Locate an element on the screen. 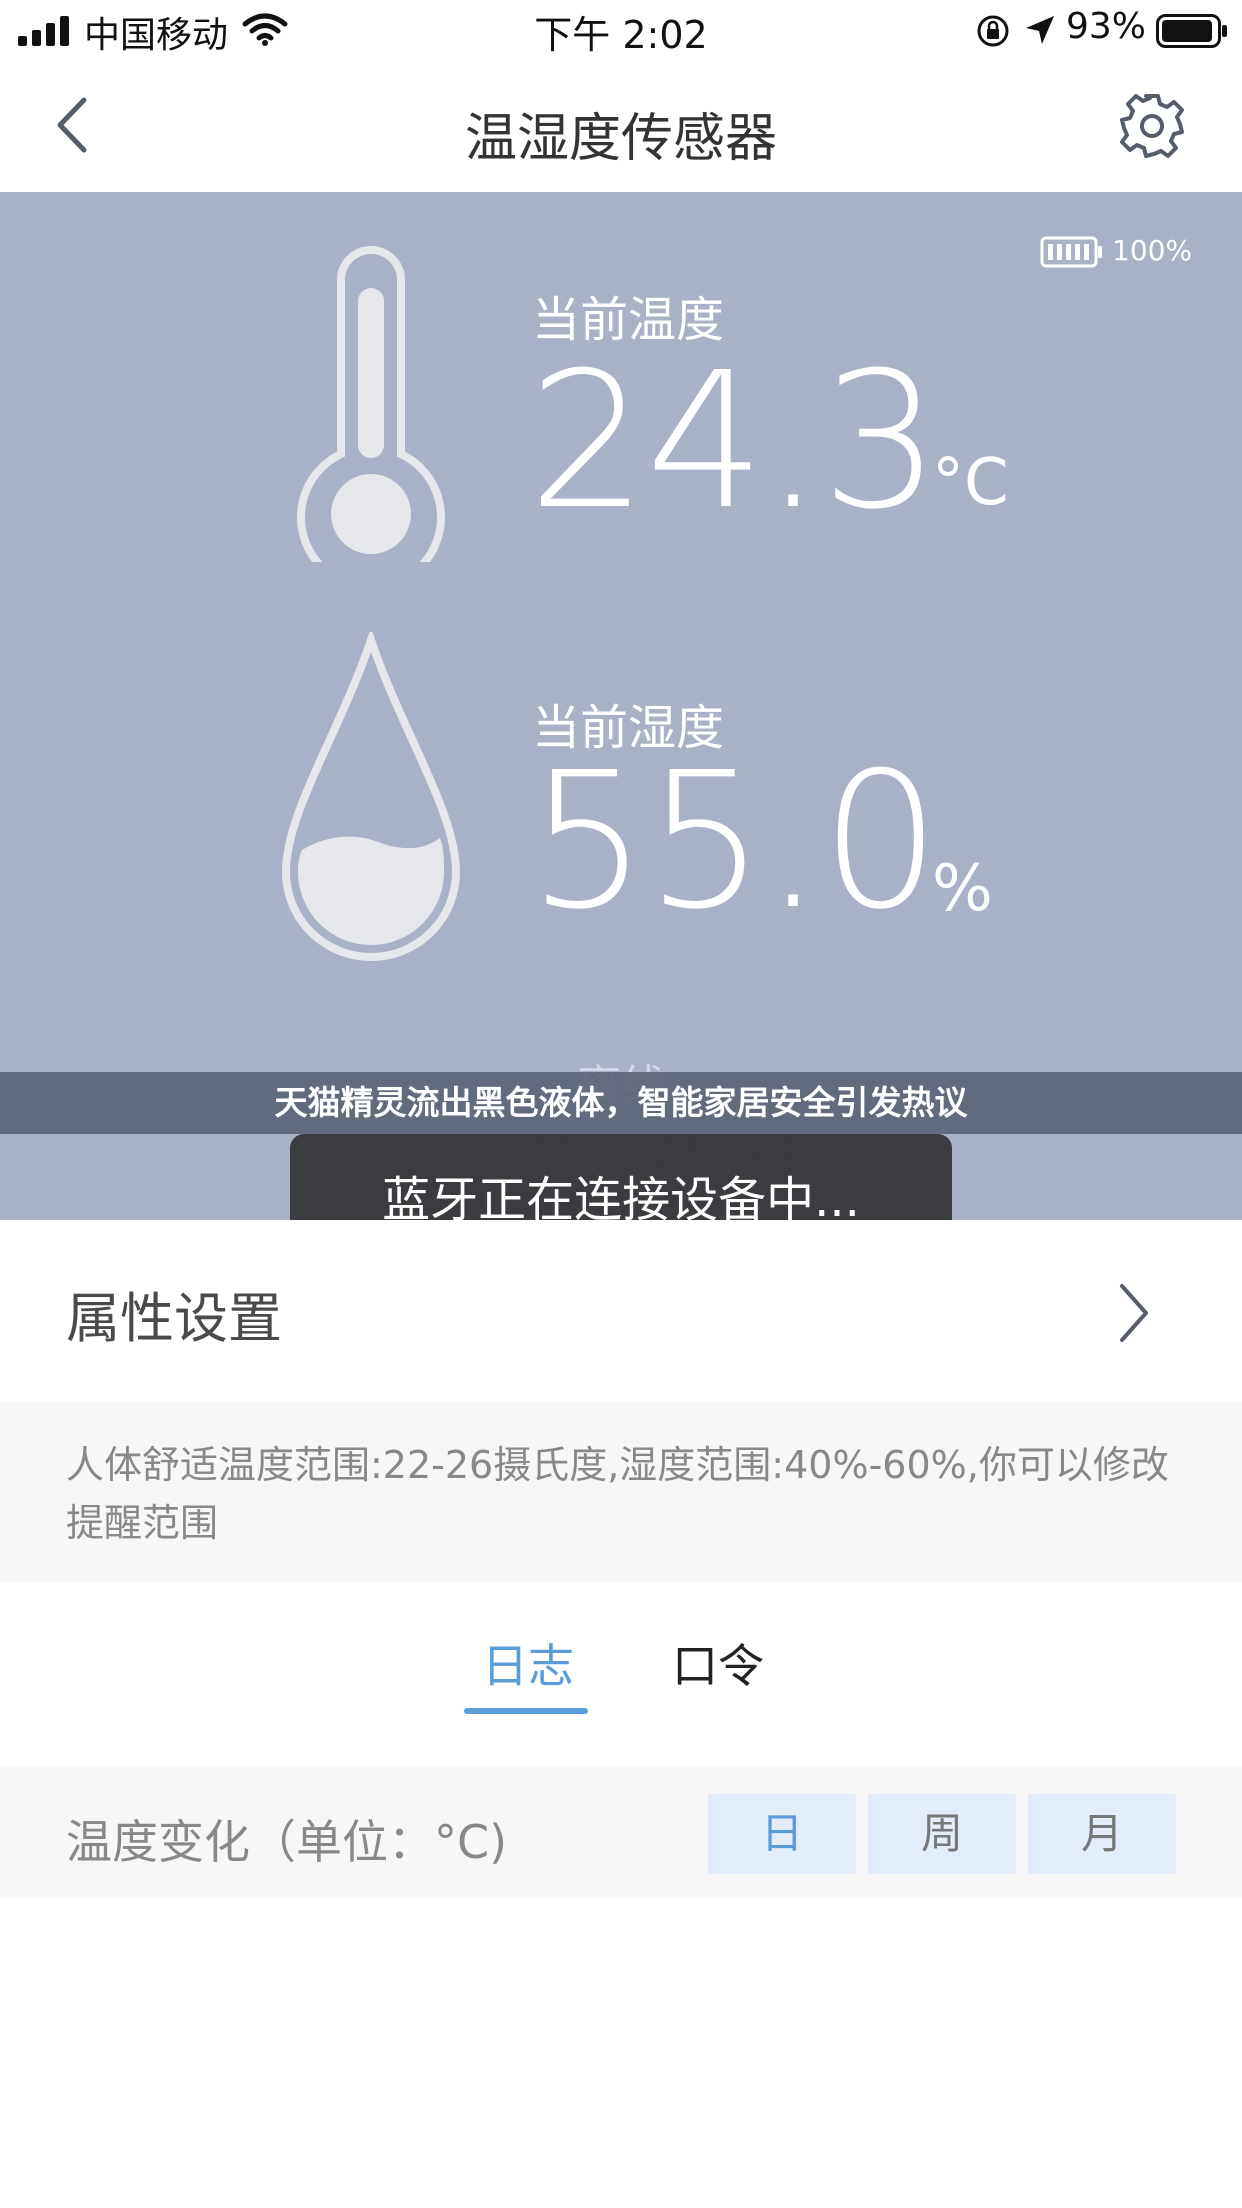 The image size is (1242, 2208). attribute-settings-label: 属性设置 is located at coordinates (174, 1318).